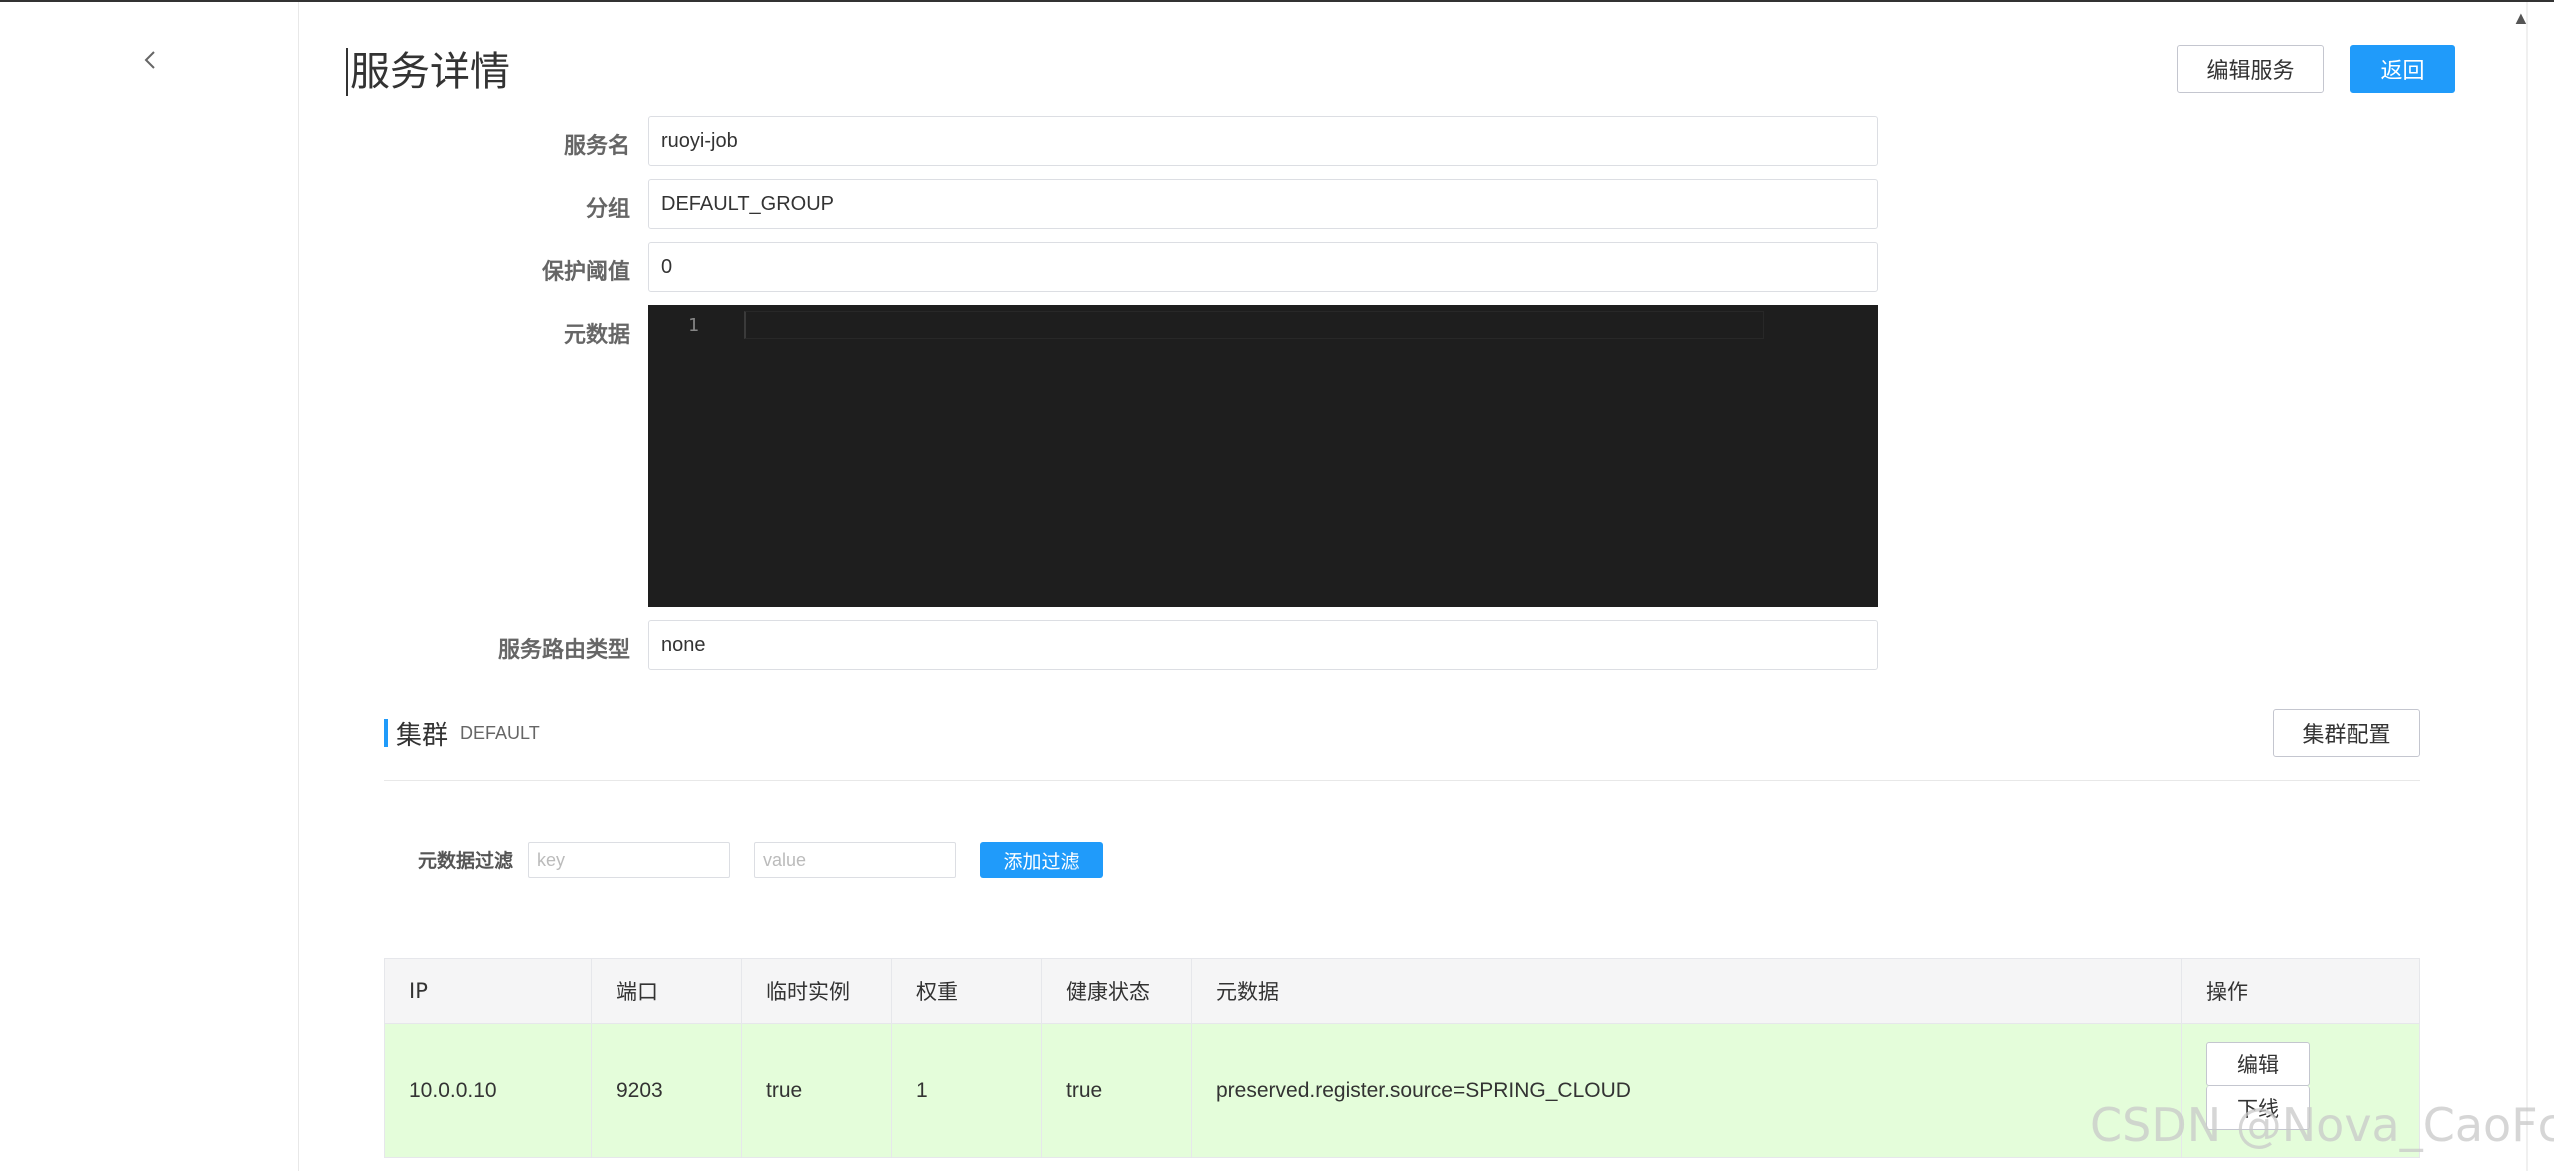  I want to click on cluster-name: DEFAULT, so click(500, 732).